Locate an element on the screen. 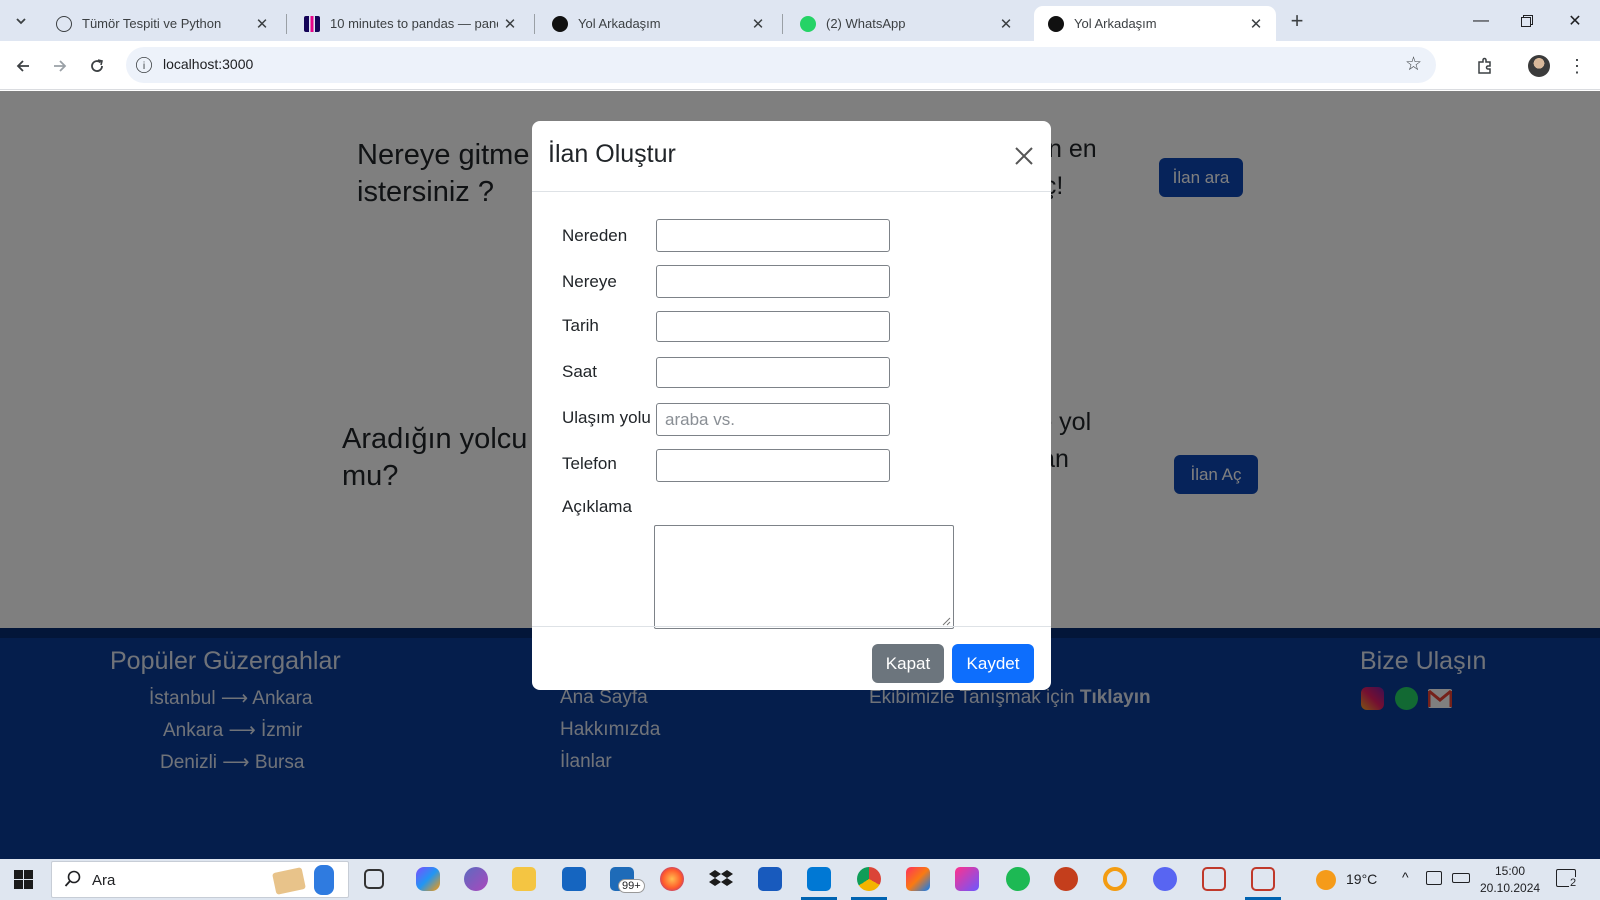 The image size is (1600, 900). to-input is located at coordinates (773, 281).